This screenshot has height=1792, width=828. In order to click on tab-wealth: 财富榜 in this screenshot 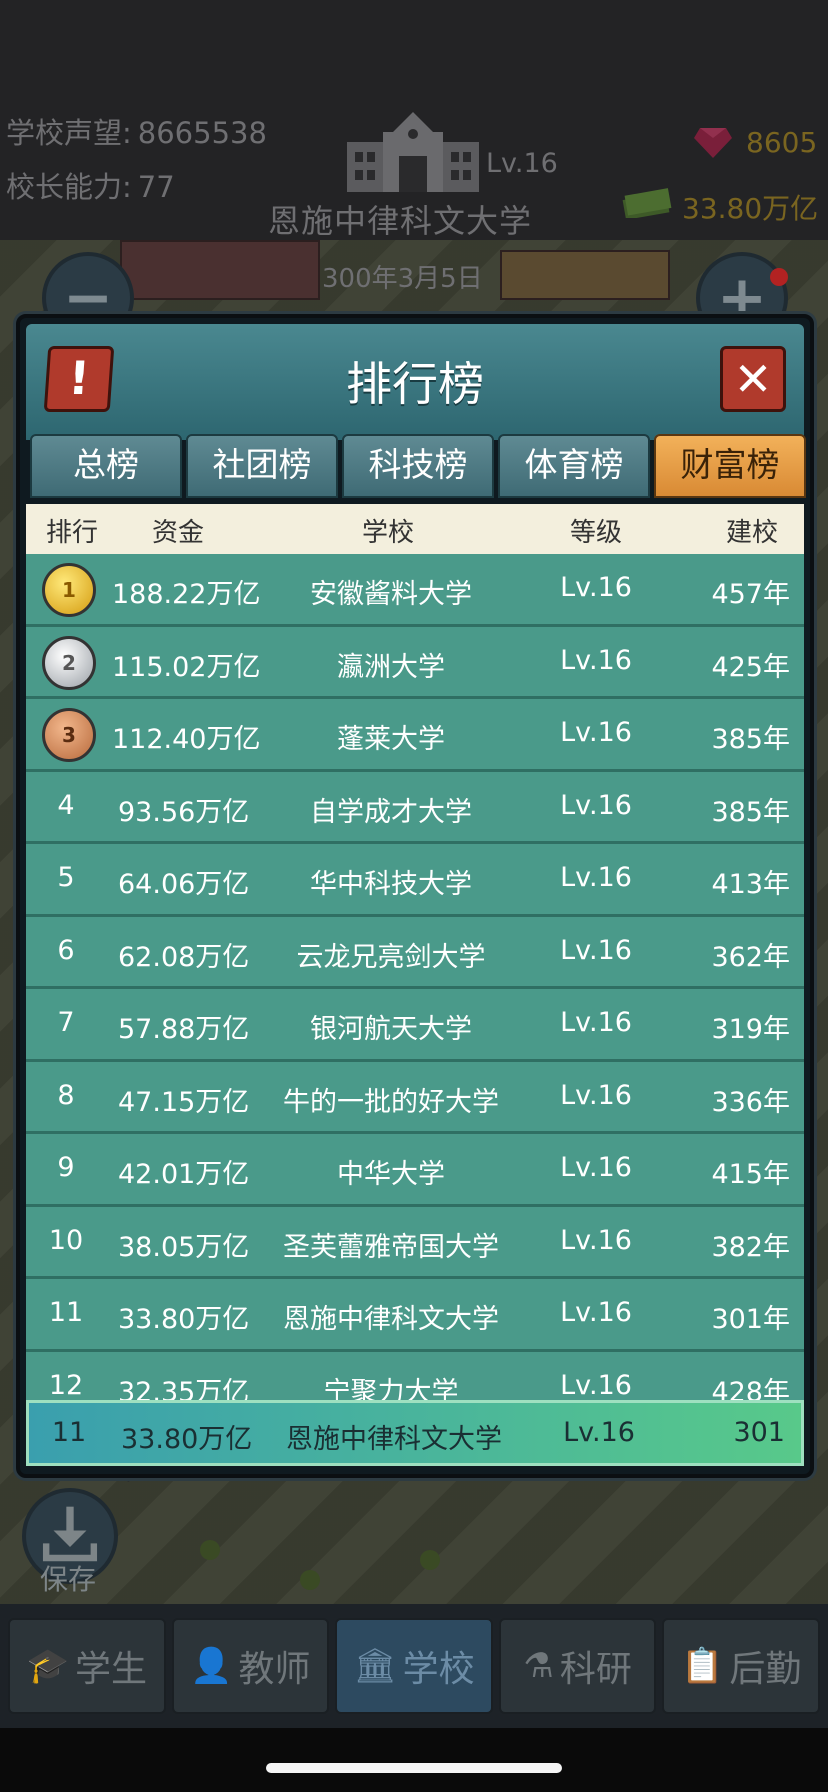, I will do `click(730, 466)`.